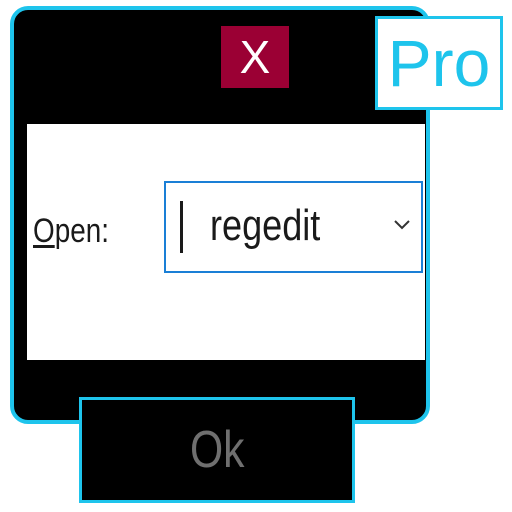  What do you see at coordinates (44, 231) in the screenshot?
I see `open-label-mnemonic: O` at bounding box center [44, 231].